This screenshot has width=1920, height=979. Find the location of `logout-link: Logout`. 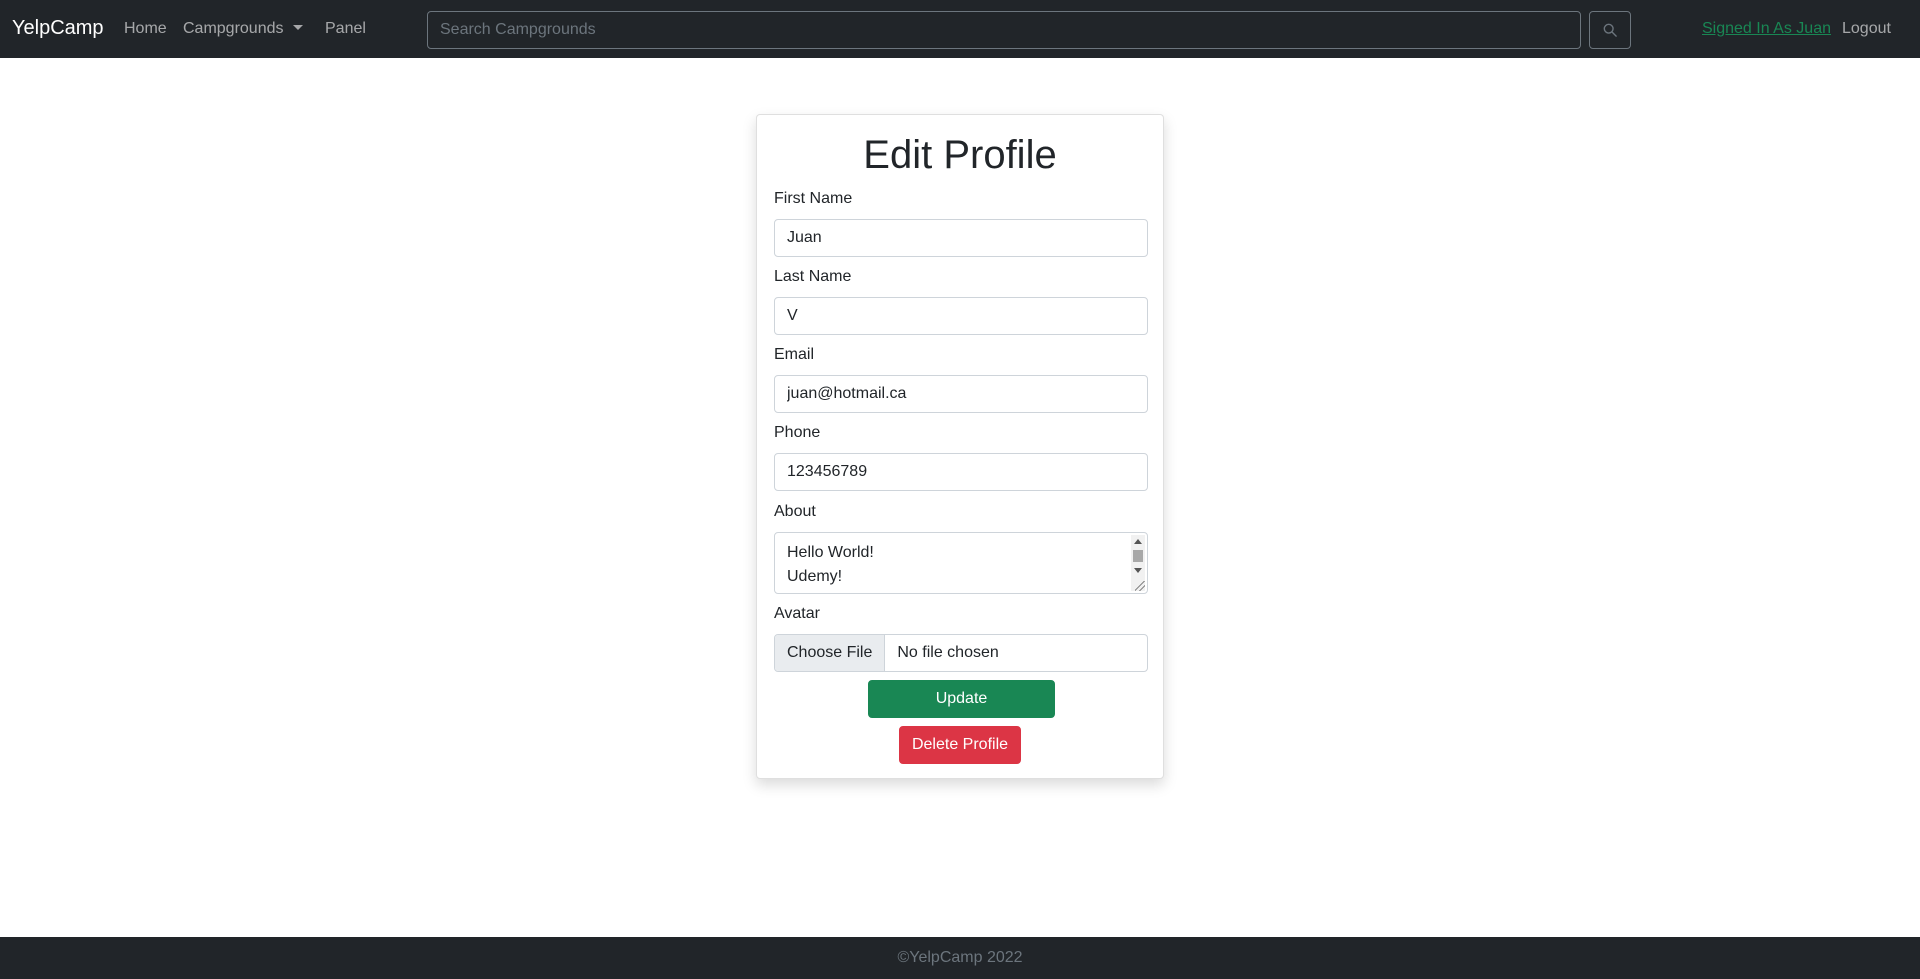

logout-link: Logout is located at coordinates (1866, 29).